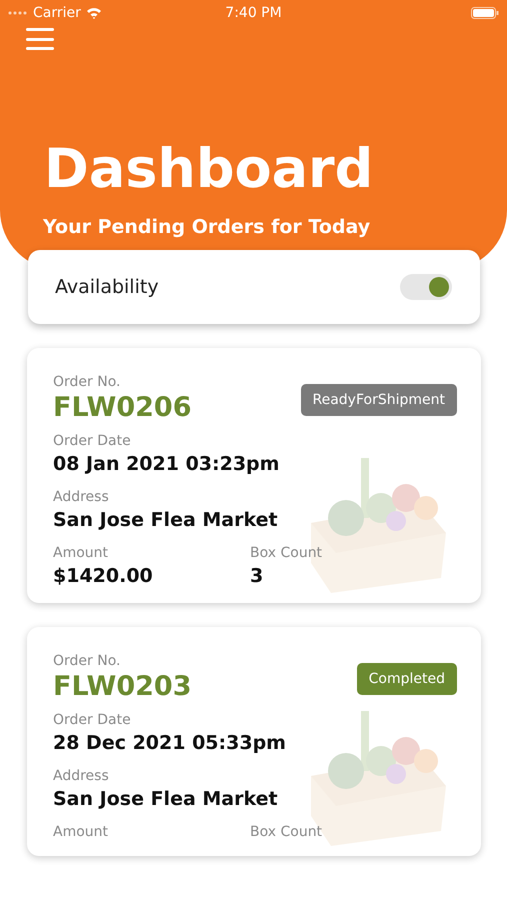  I want to click on battery-icon, so click(485, 13).